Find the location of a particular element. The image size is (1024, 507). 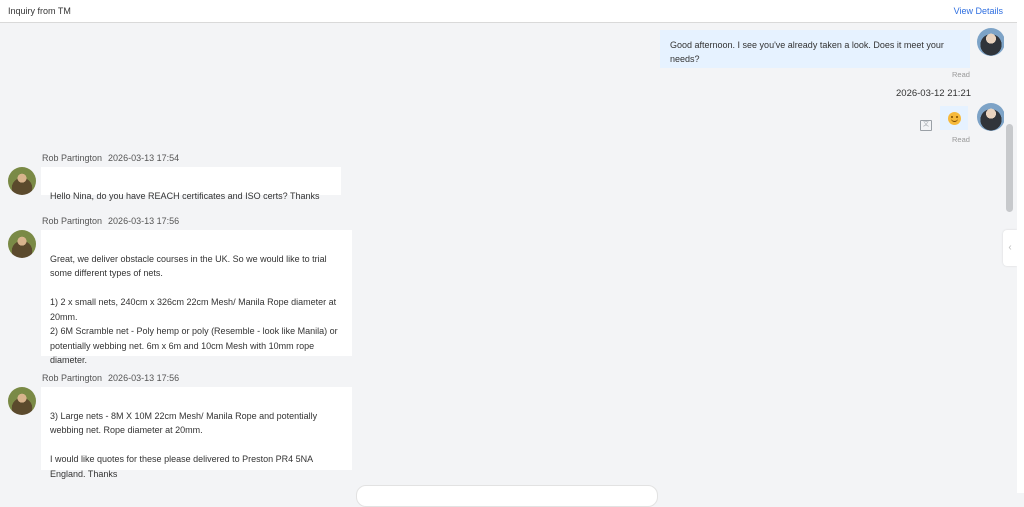

date-separator: 2026-03-12 21:21 is located at coordinates (934, 93).